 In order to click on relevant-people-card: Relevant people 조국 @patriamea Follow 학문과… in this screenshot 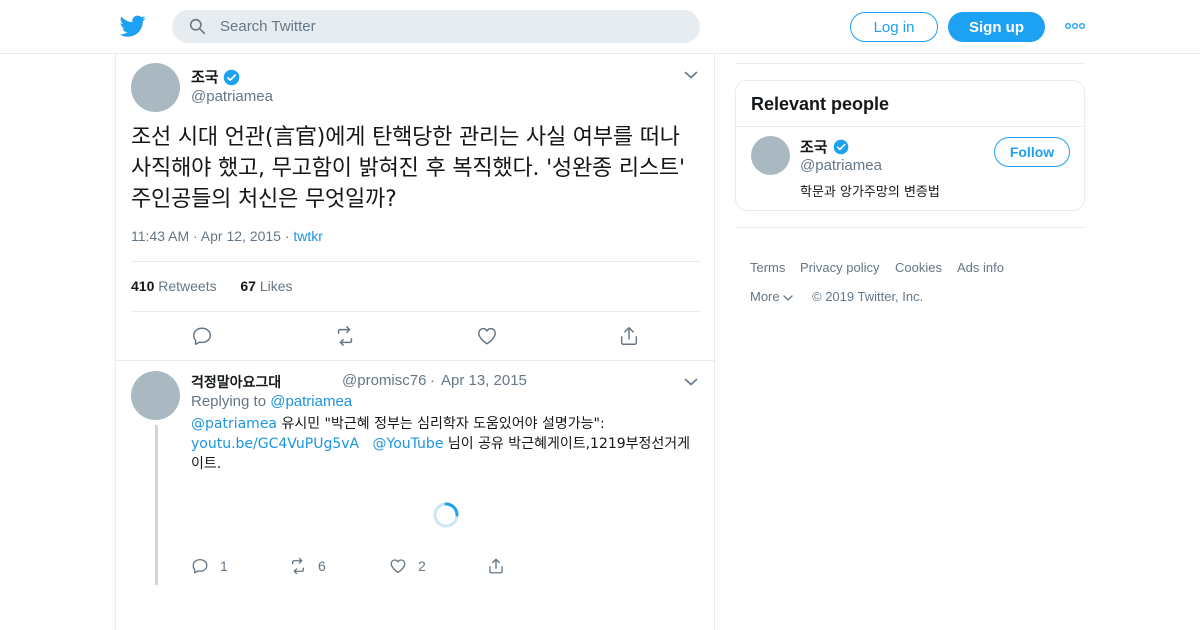, I will do `click(910, 145)`.